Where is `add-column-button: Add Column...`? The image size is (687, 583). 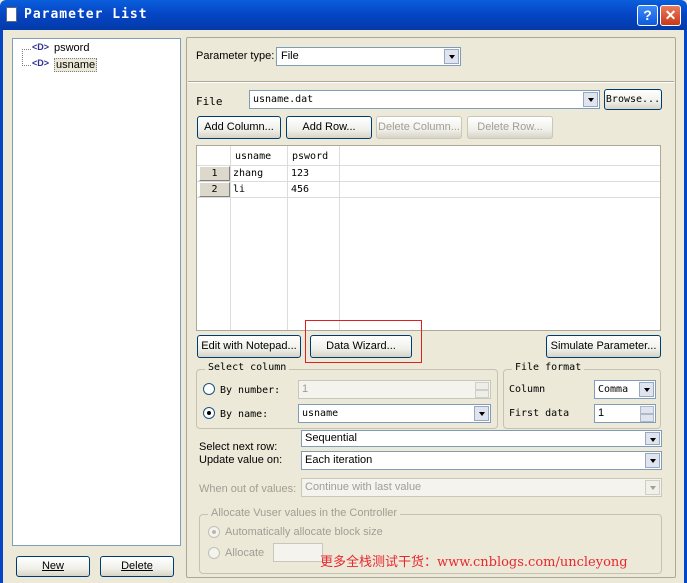 add-column-button: Add Column... is located at coordinates (239, 127).